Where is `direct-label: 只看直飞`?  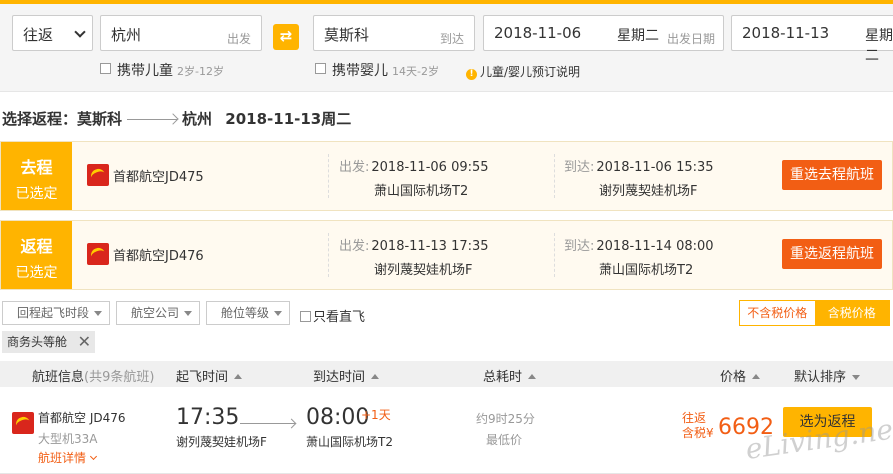
direct-label: 只看直飞 is located at coordinates (339, 317).